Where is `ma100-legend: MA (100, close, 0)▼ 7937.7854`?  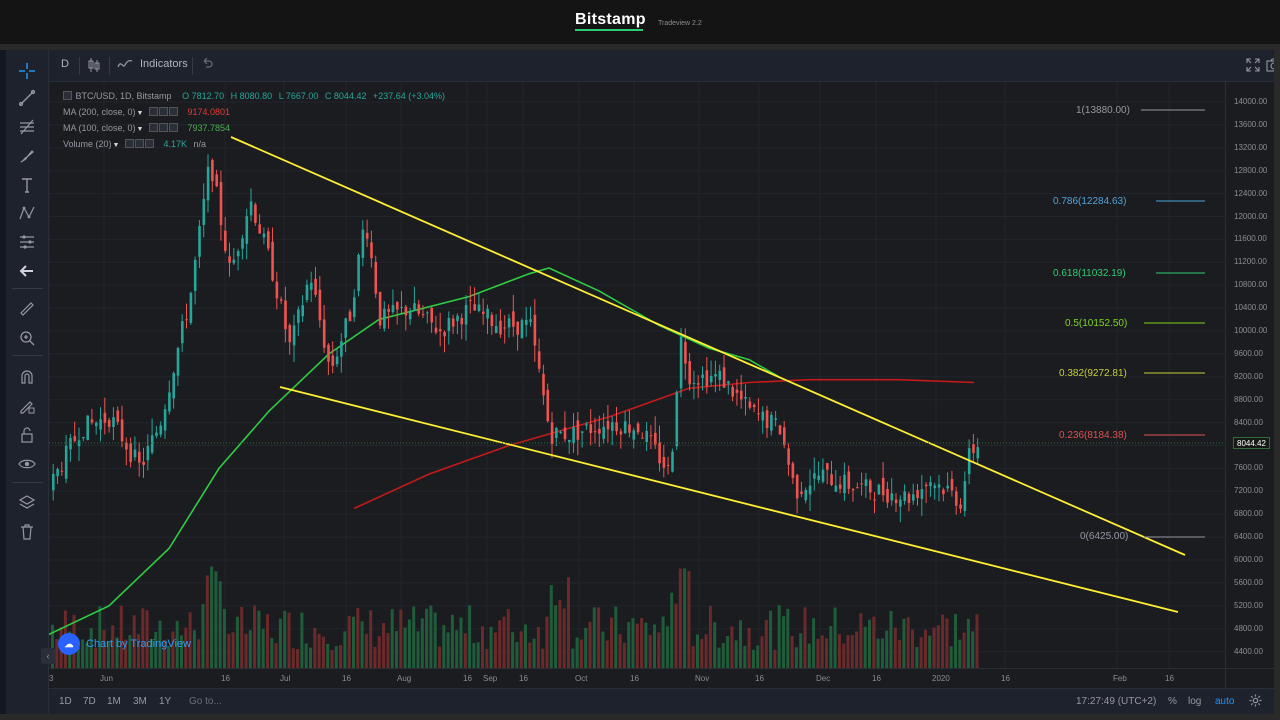 ma100-legend: MA (100, close, 0)▼ 7937.7854 is located at coordinates (146, 128).